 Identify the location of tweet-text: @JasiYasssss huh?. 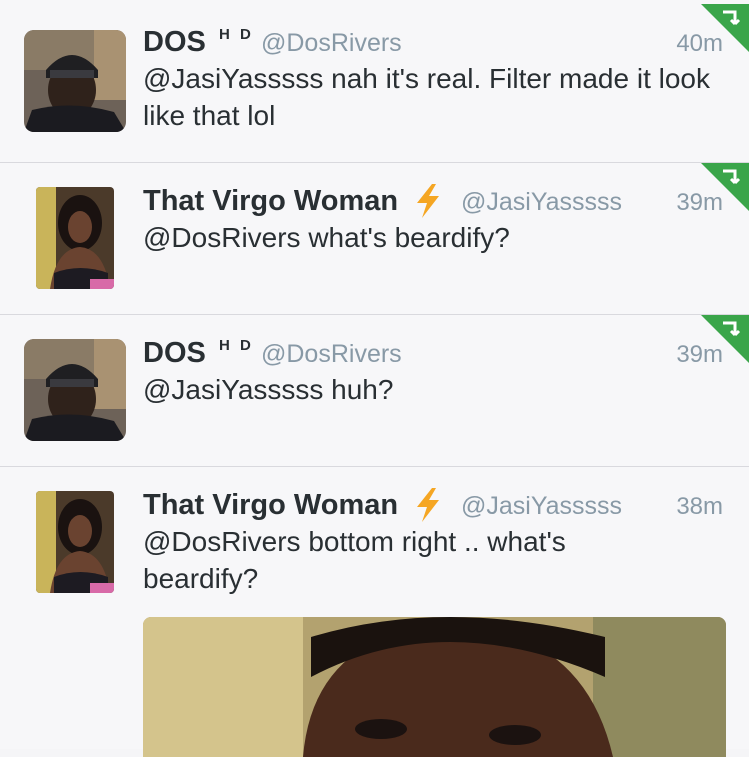
(268, 389).